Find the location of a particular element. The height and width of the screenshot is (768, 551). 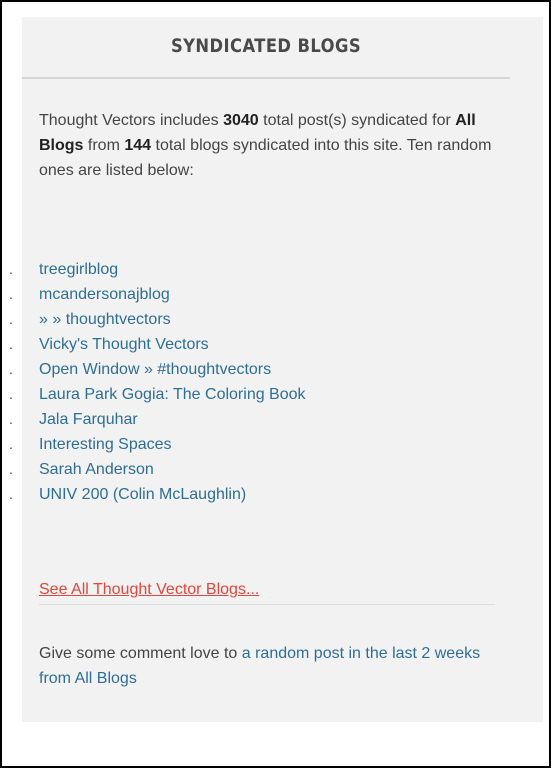

title-divider is located at coordinates (266, 78).